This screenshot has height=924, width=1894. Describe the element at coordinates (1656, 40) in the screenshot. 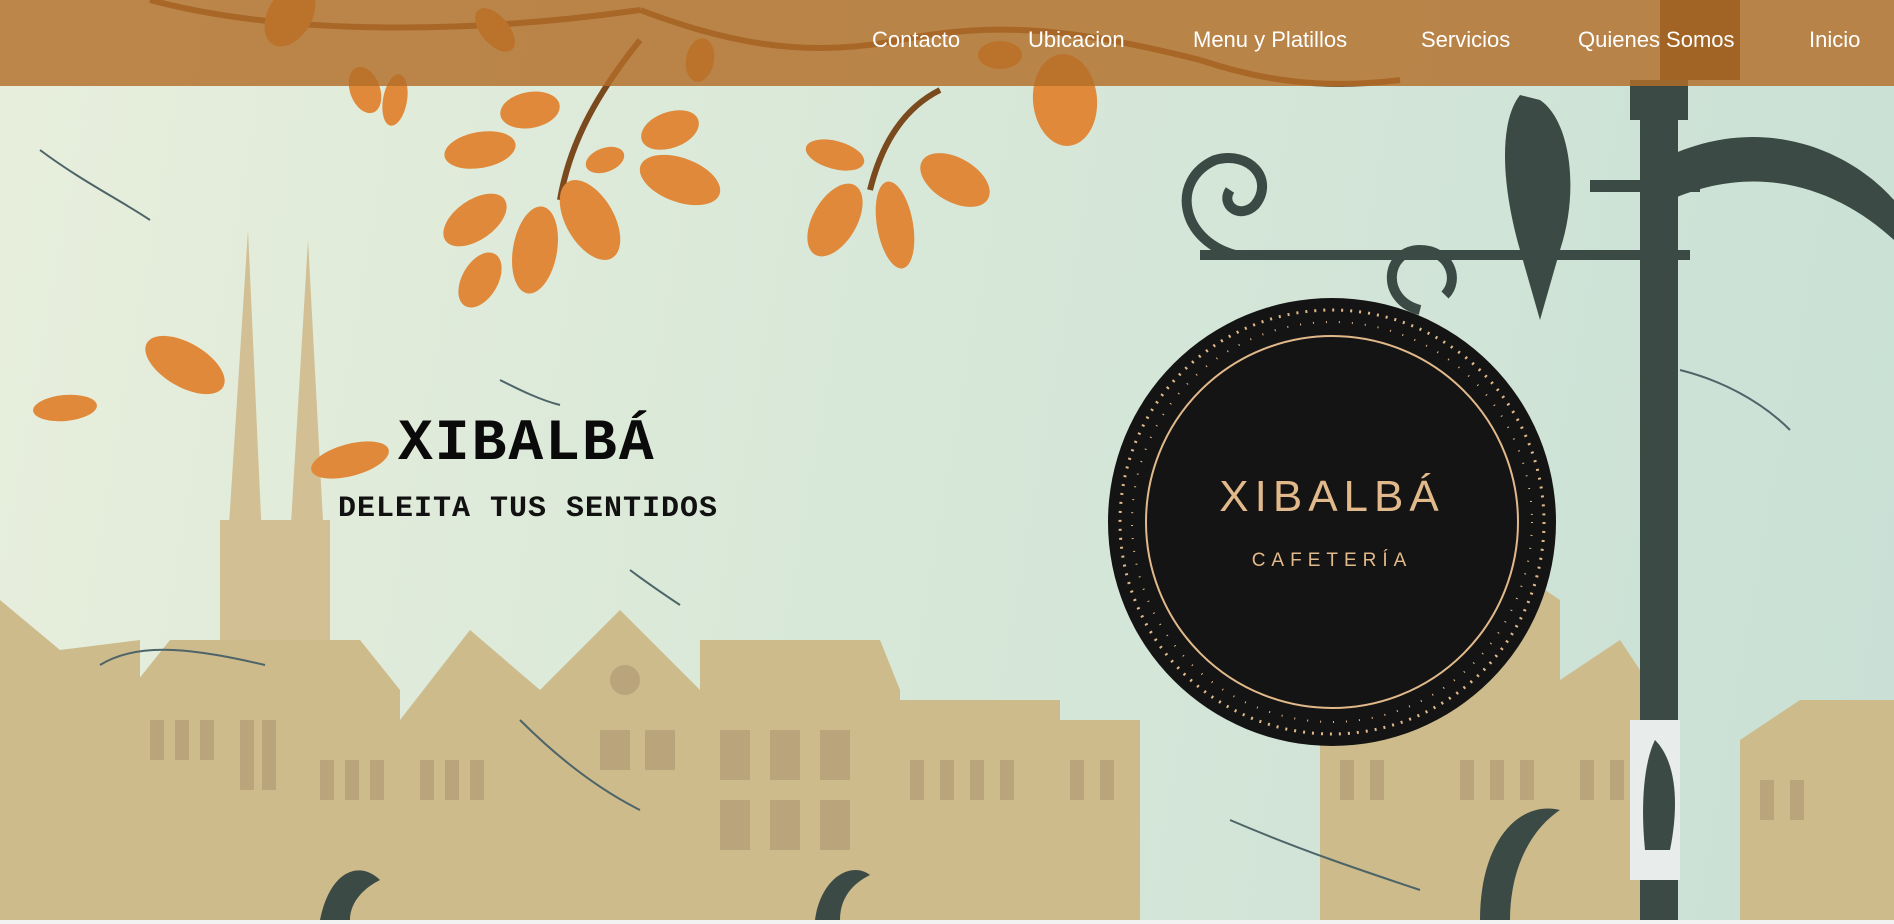

I see `nav-link-quienes-somos: Quienes Somos` at that location.